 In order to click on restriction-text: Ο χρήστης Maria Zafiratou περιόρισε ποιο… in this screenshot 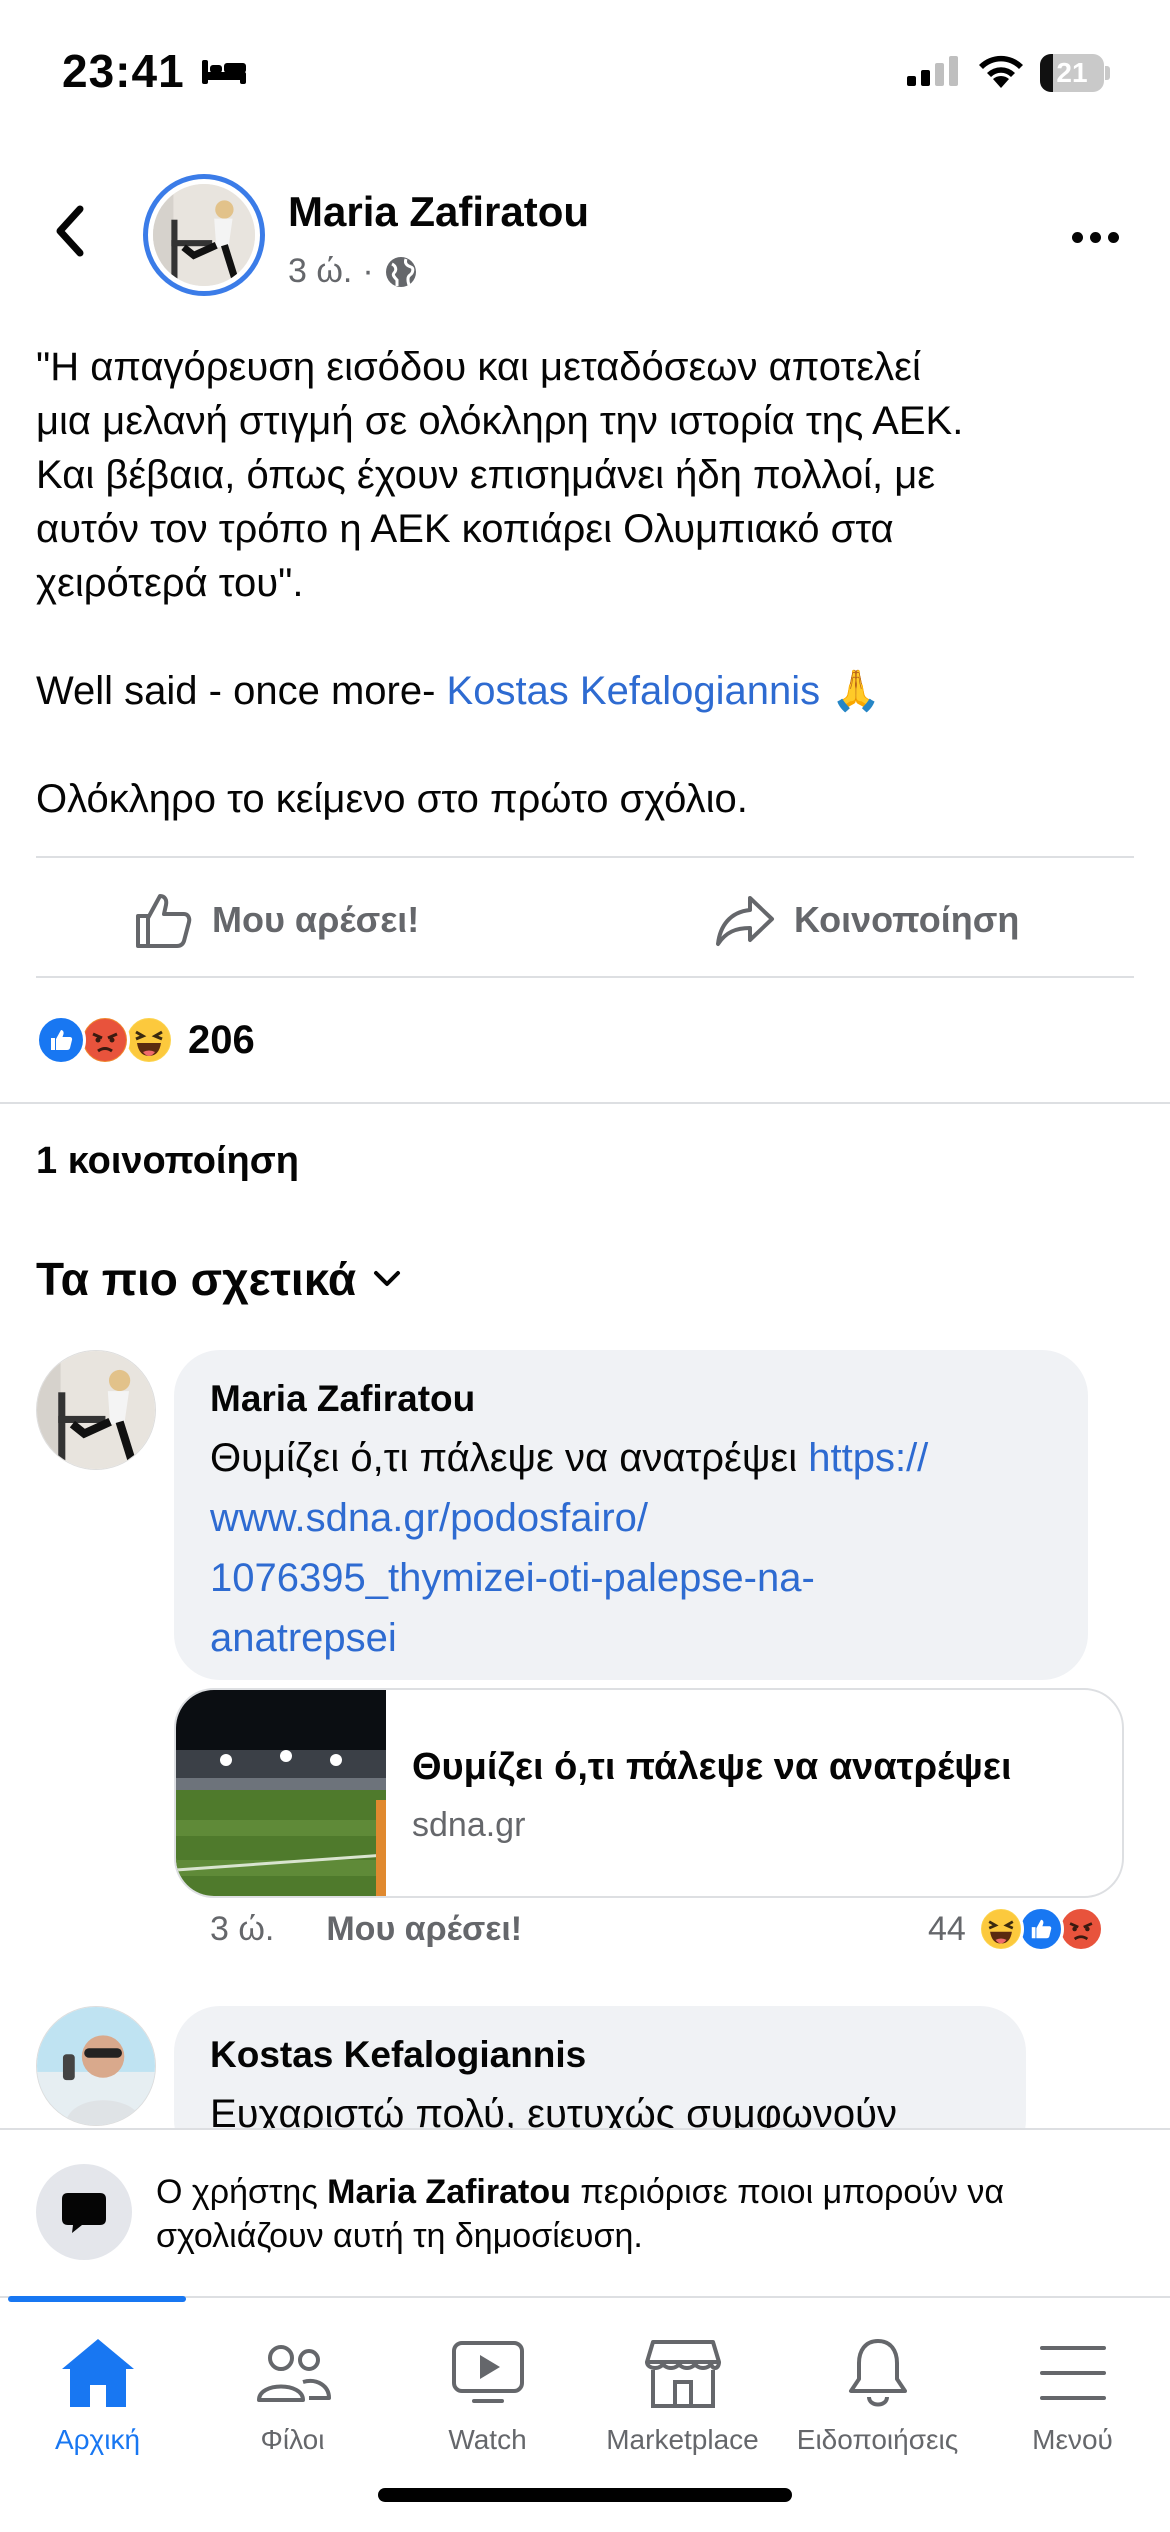, I will do `click(646, 2214)`.